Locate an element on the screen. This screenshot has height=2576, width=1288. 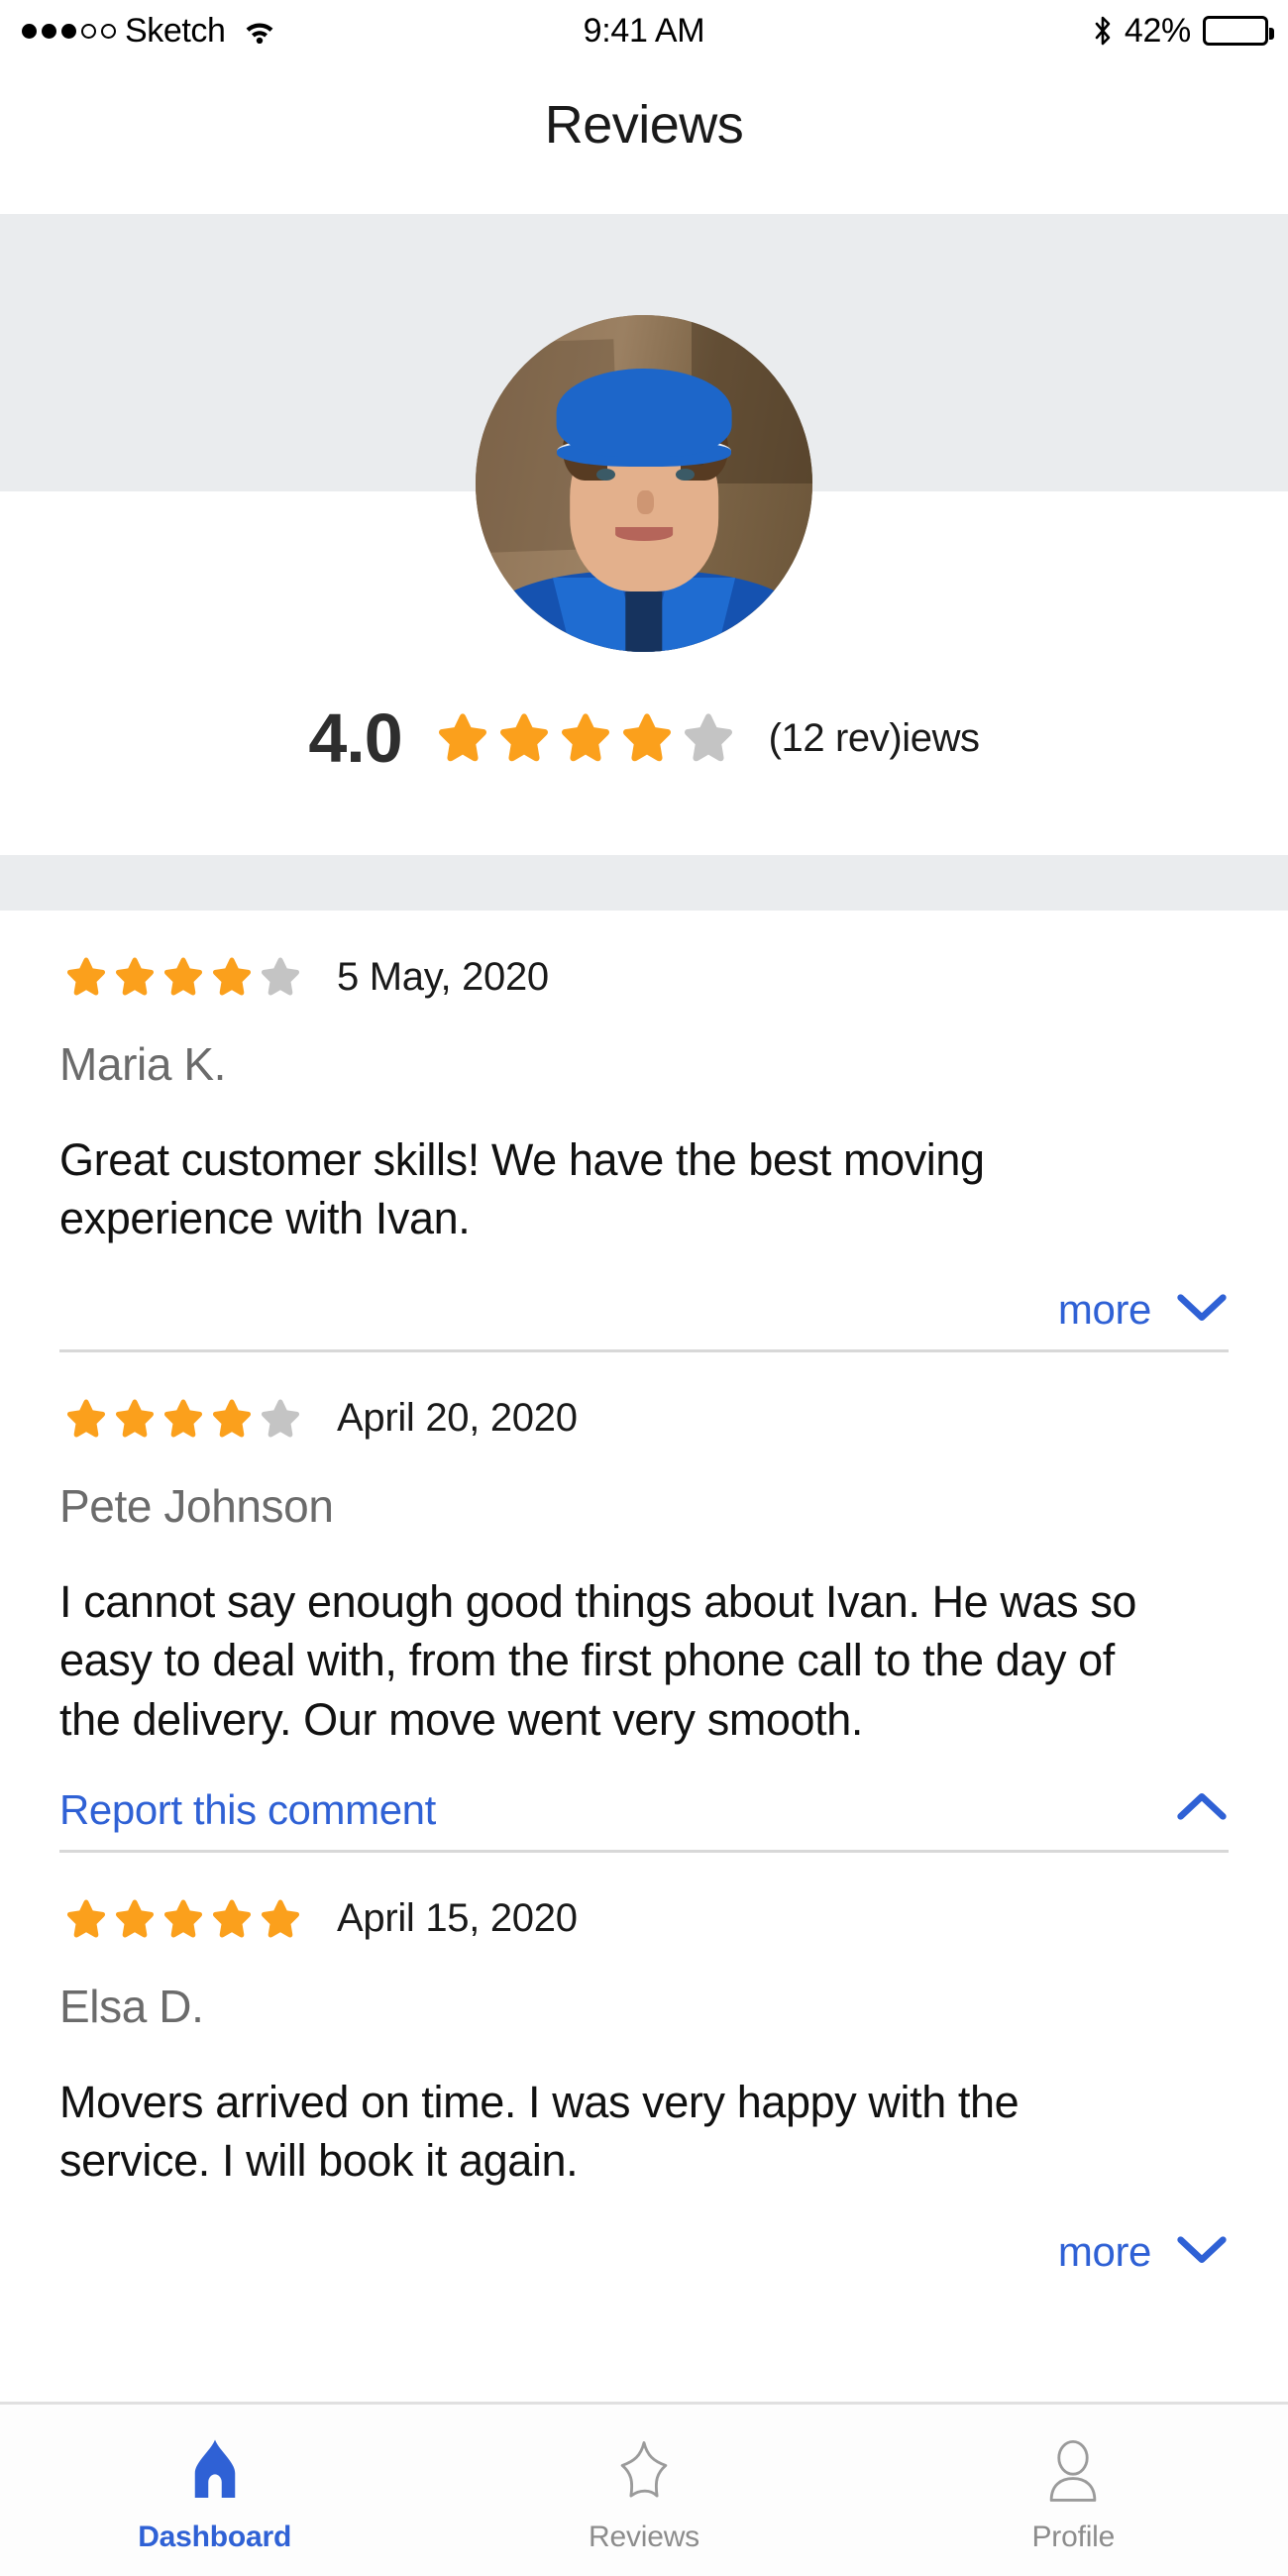
rating-score: 4.0 is located at coordinates (355, 738).